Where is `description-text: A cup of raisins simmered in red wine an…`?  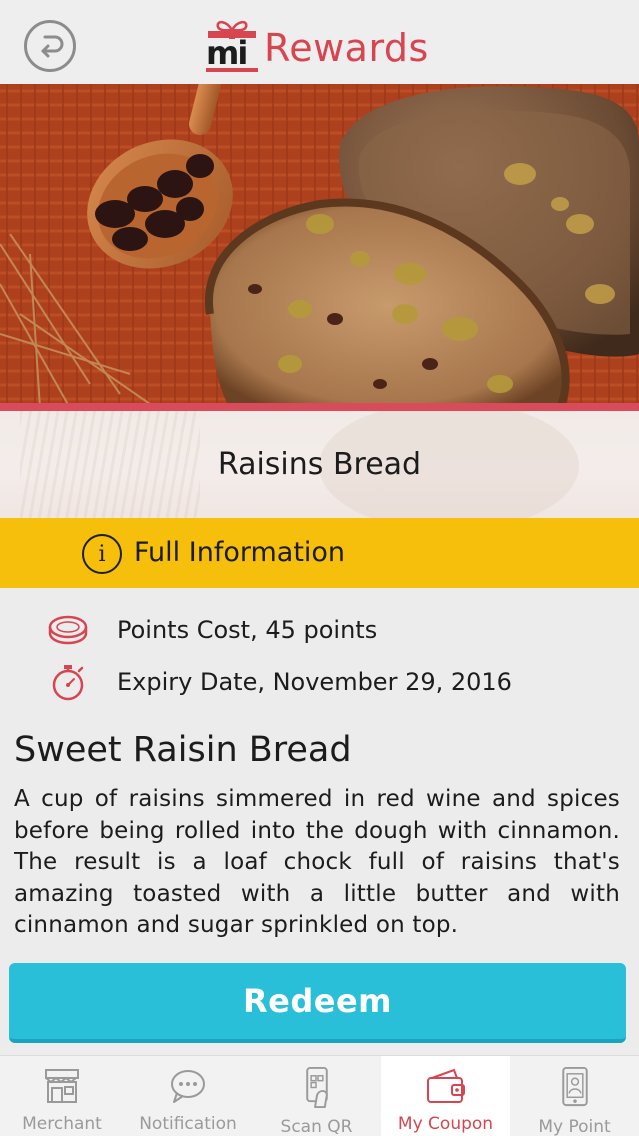 description-text: A cup of raisins simmered in red wine an… is located at coordinates (317, 862).